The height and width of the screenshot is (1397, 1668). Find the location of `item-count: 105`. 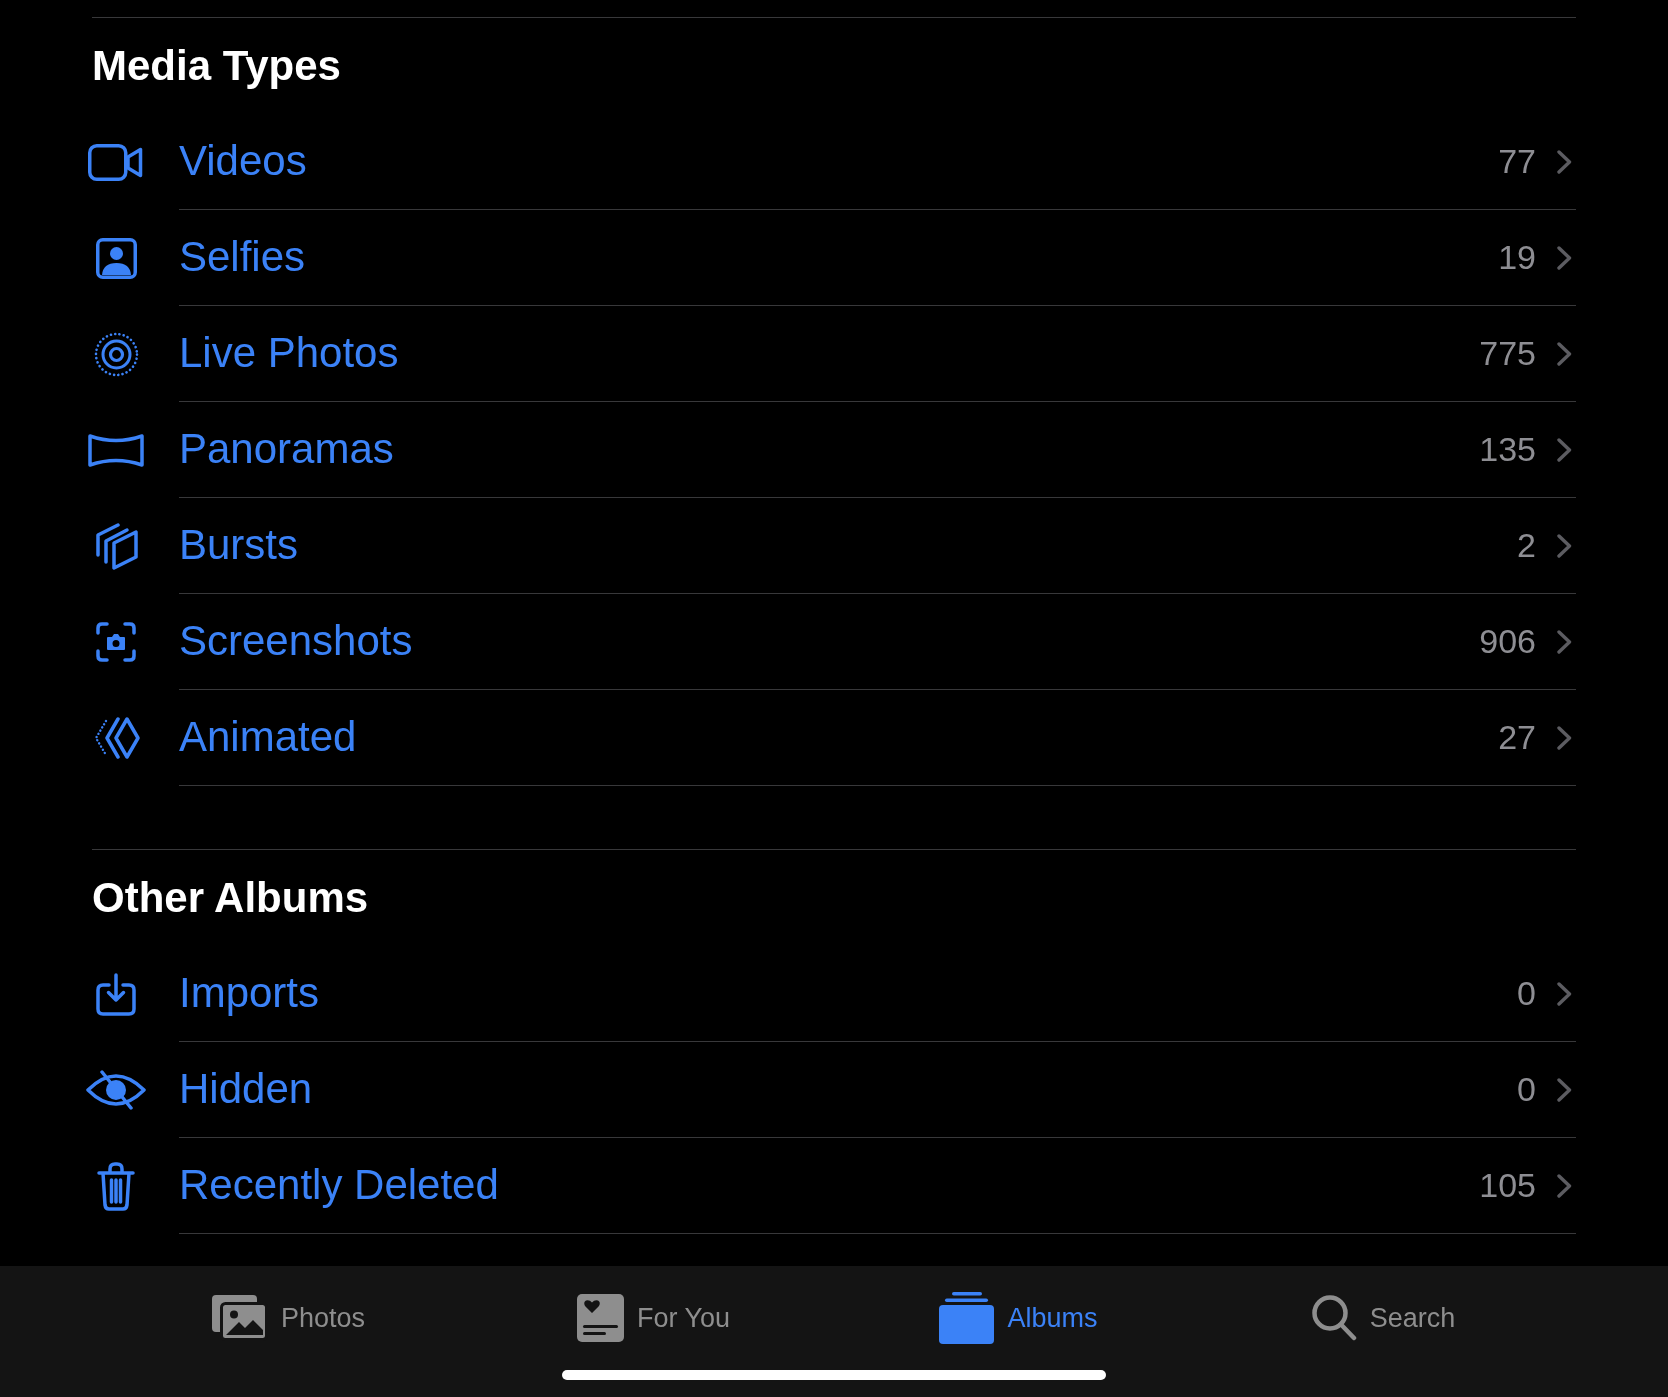

item-count: 105 is located at coordinates (1507, 1185).